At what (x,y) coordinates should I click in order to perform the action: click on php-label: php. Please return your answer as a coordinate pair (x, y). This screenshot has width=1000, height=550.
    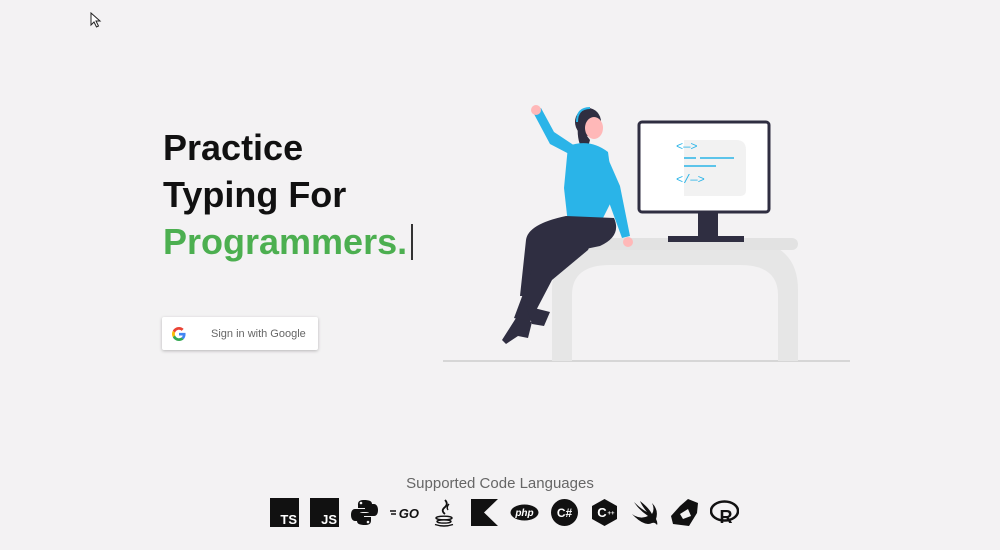
    Looking at the image, I should click on (523, 513).